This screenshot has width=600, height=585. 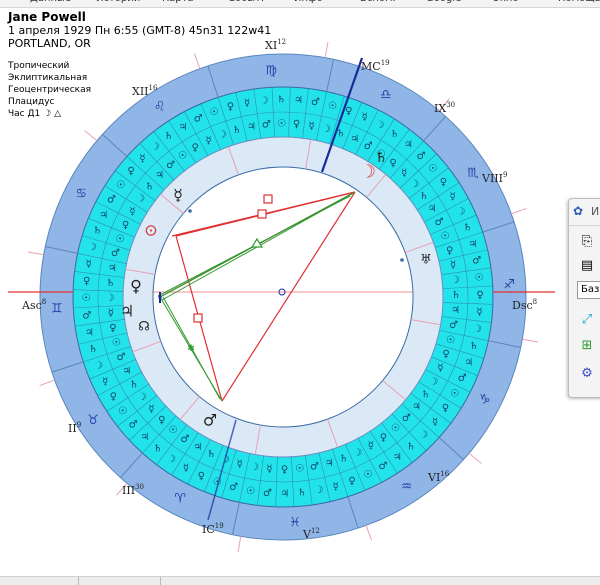 What do you see at coordinates (136, 286) in the screenshot?
I see `planet-glyph: ♀` at bounding box center [136, 286].